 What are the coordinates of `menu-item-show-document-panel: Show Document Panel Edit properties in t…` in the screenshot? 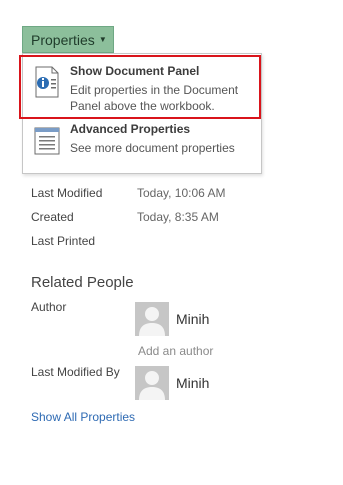 It's located at (142, 90).